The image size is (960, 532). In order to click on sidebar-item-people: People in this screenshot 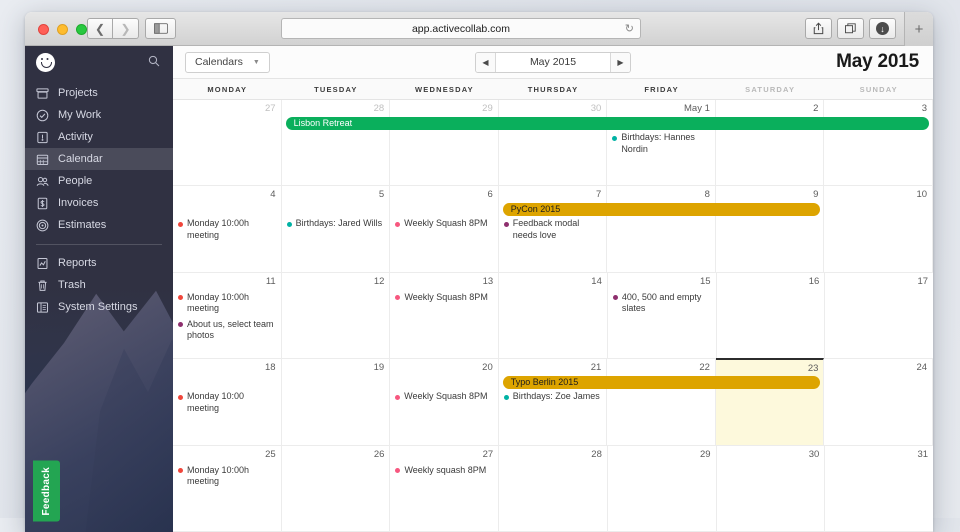, I will do `click(99, 181)`.